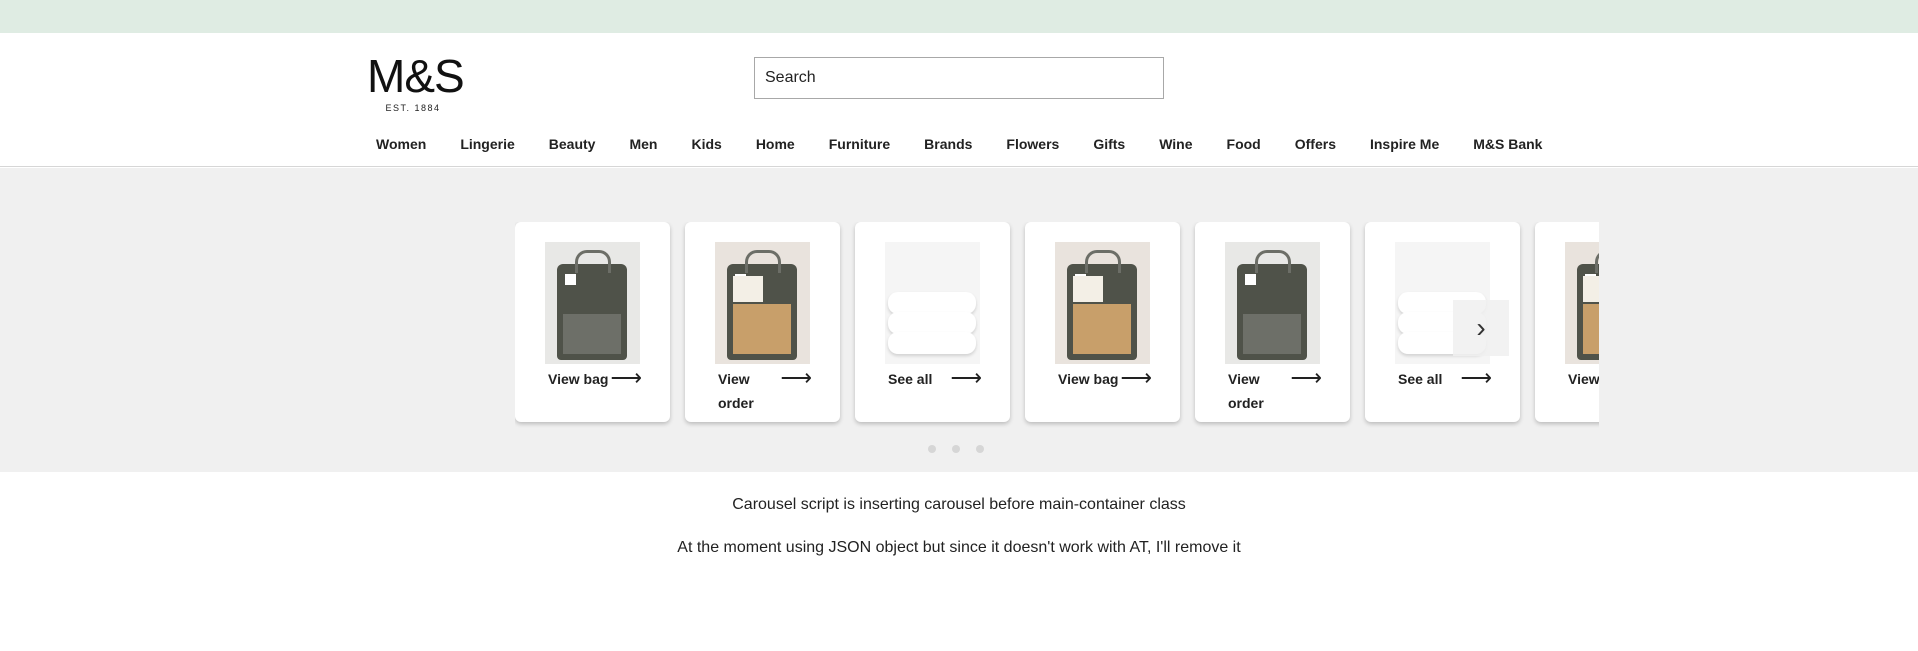  Describe the element at coordinates (1244, 147) in the screenshot. I see `nav-food: Food` at that location.